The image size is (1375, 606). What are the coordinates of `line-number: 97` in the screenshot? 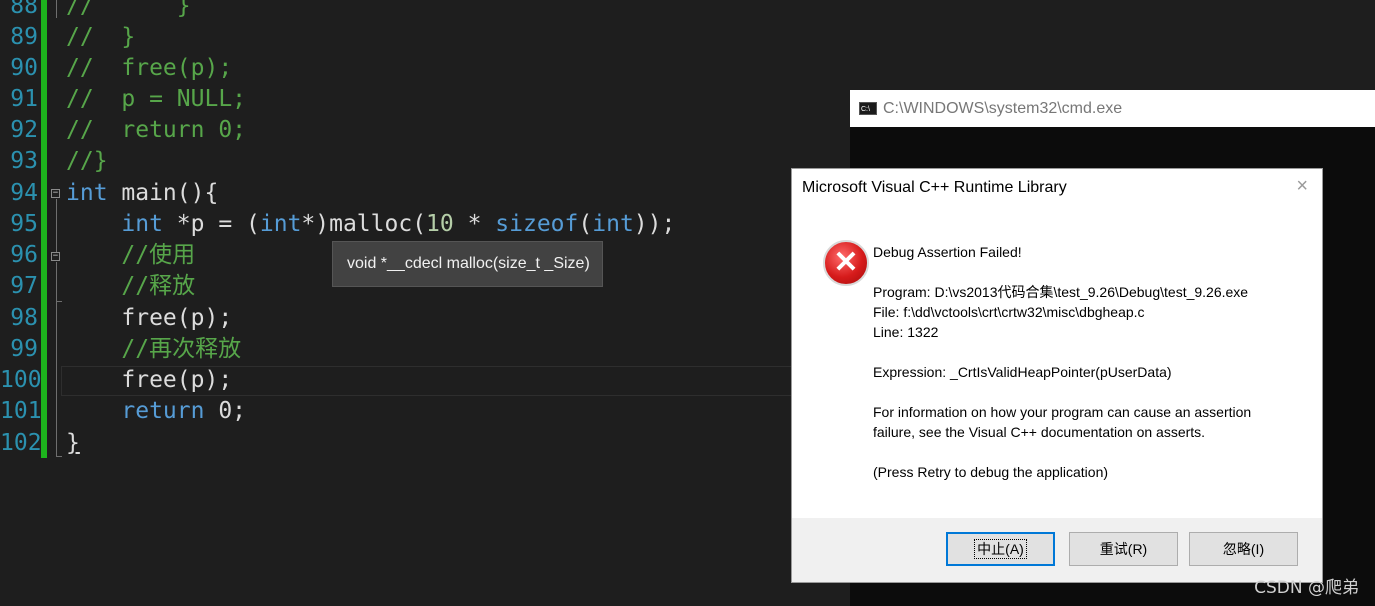 It's located at (24, 286).